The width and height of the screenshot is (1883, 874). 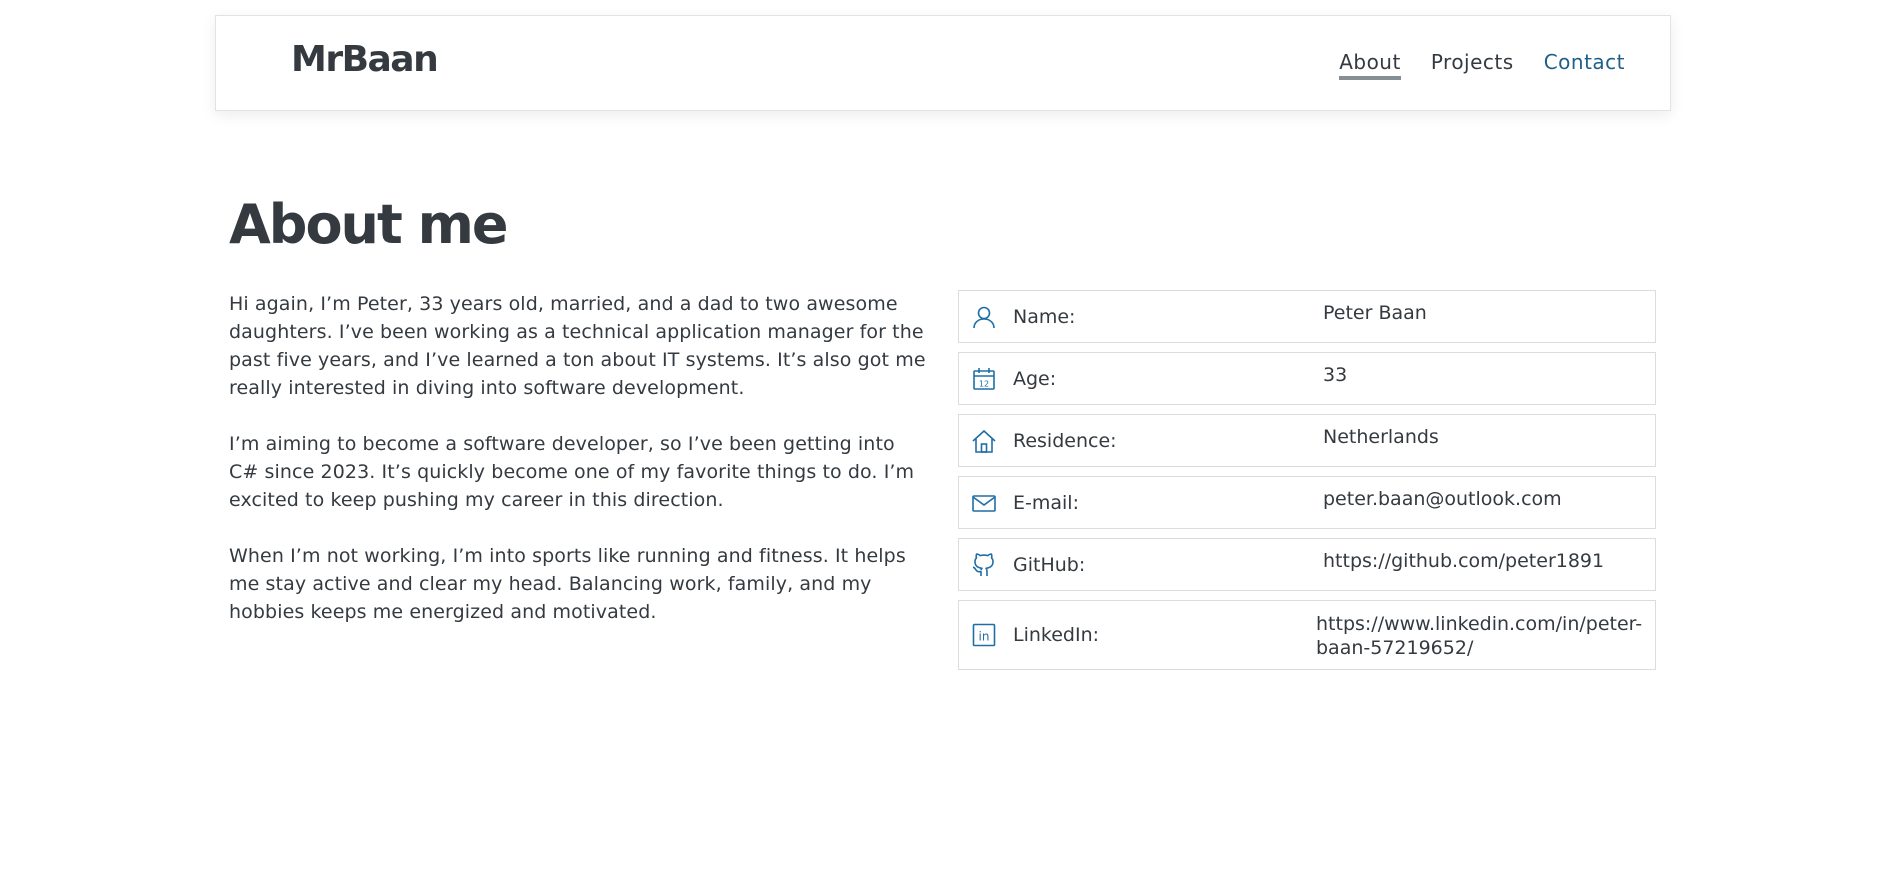 What do you see at coordinates (365, 60) in the screenshot?
I see `brand-logo: MrBaan` at bounding box center [365, 60].